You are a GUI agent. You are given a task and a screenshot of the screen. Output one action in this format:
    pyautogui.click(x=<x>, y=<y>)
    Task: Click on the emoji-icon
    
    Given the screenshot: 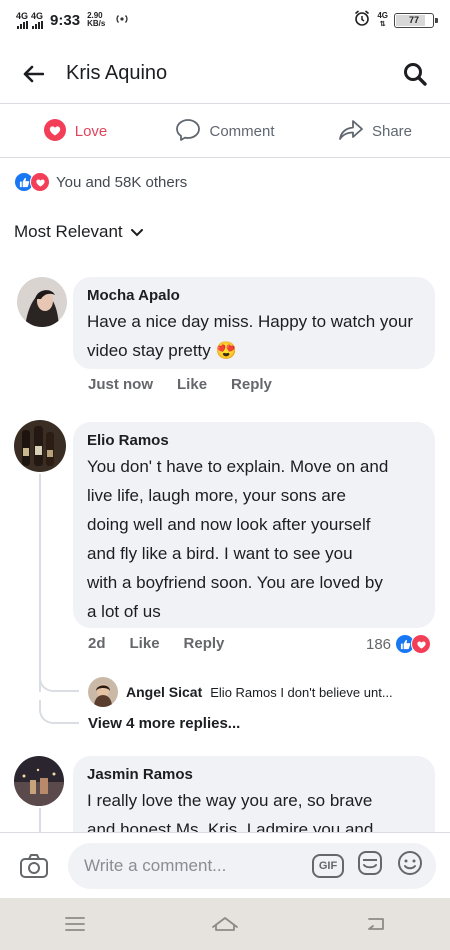 What is the action you would take?
    pyautogui.click(x=410, y=865)
    